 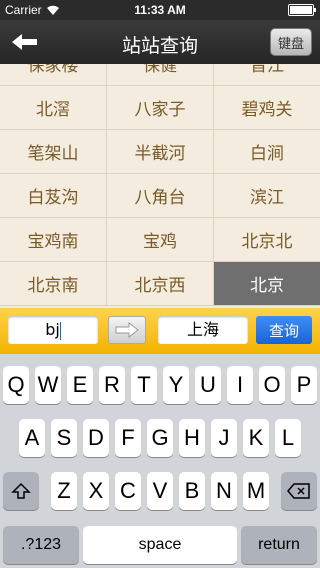 I want to click on station-cell: 宝鸡南, so click(x=53, y=240).